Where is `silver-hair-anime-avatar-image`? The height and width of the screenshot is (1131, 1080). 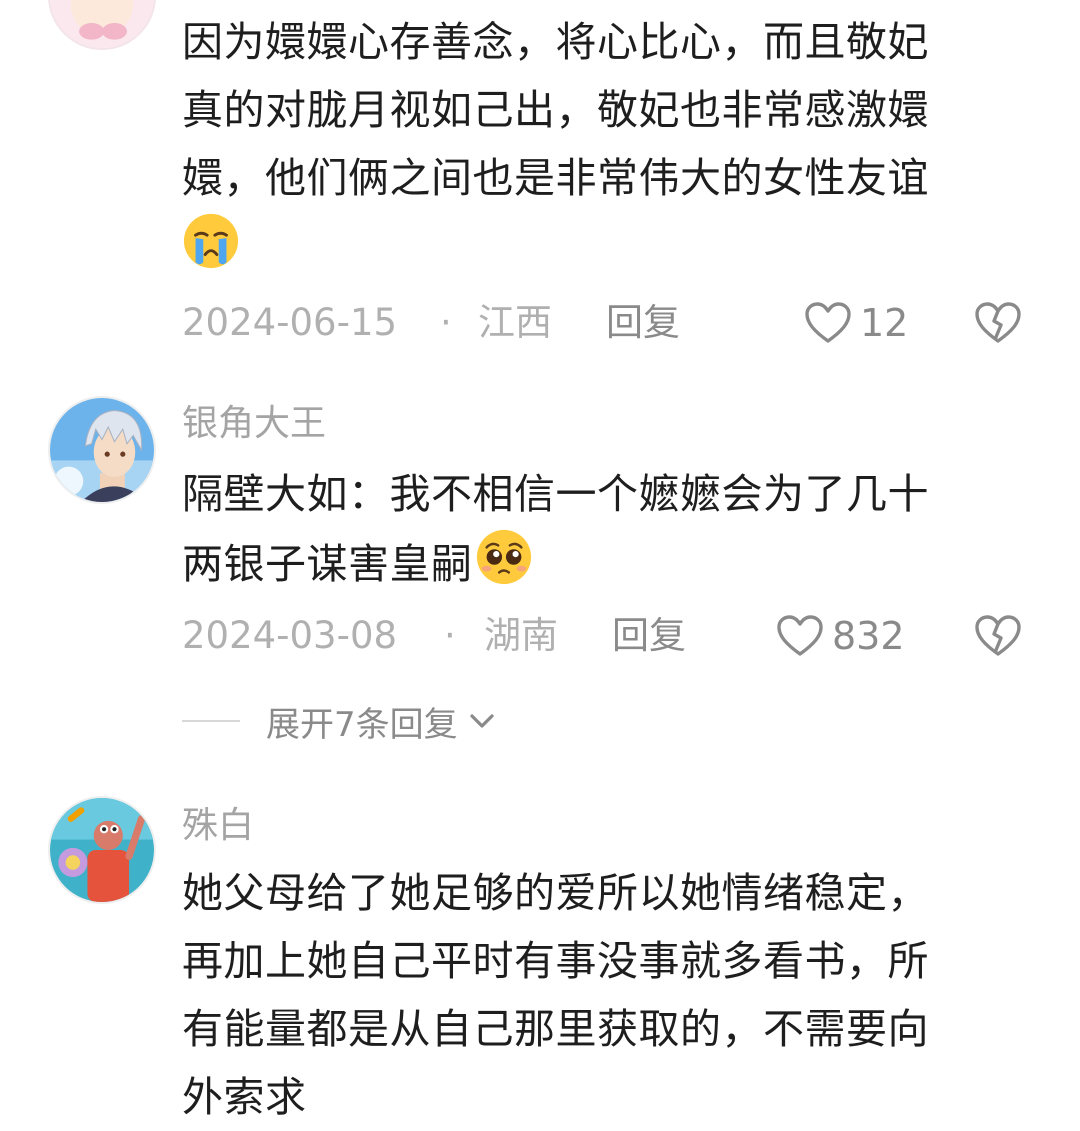
silver-hair-anime-avatar-image is located at coordinates (102, 450).